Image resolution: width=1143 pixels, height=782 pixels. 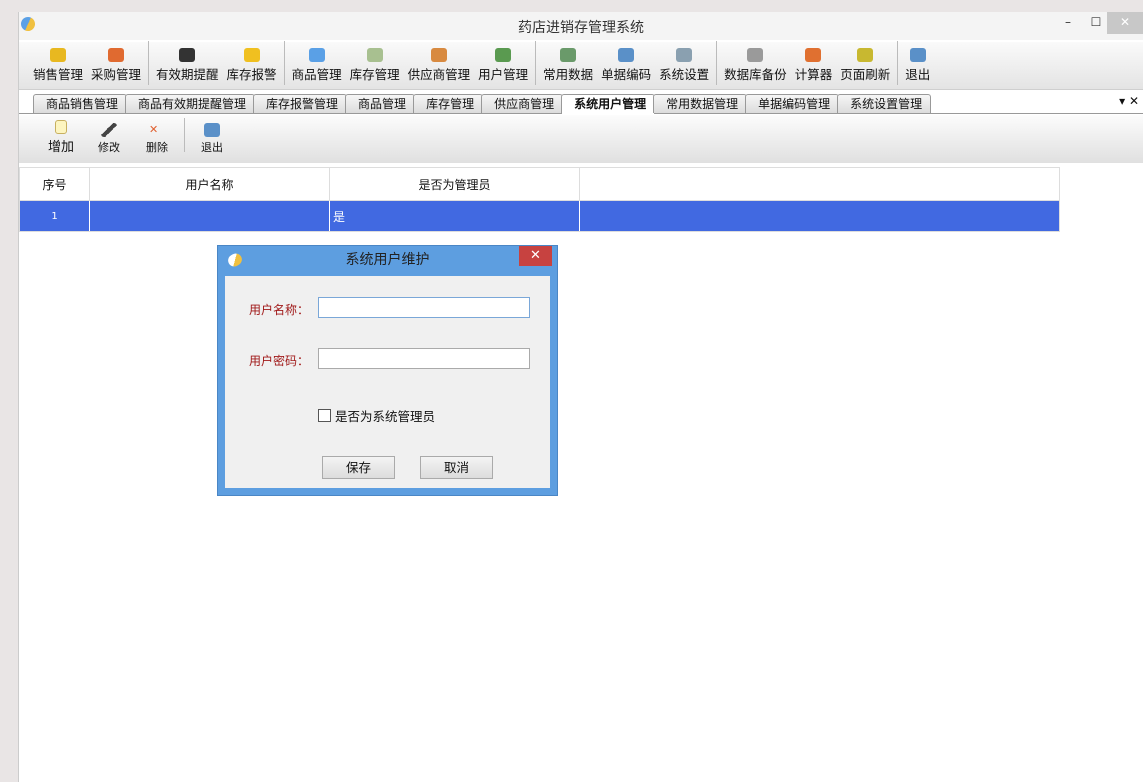 I want to click on tab-2: 库存报警管理, so click(x=300, y=103).